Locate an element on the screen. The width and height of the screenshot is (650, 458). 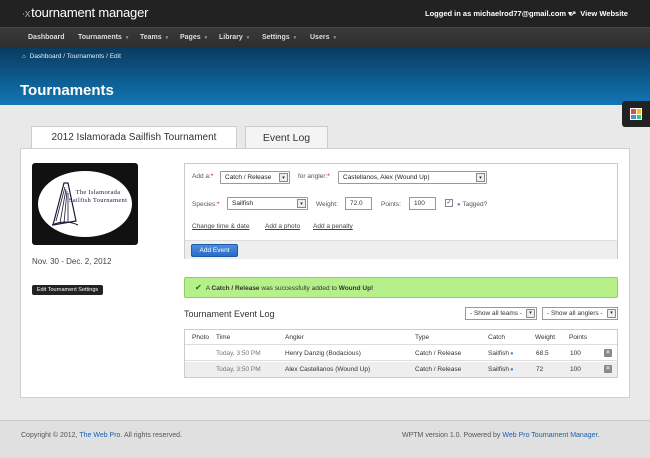
style-switcher-tab is located at coordinates (636, 114).